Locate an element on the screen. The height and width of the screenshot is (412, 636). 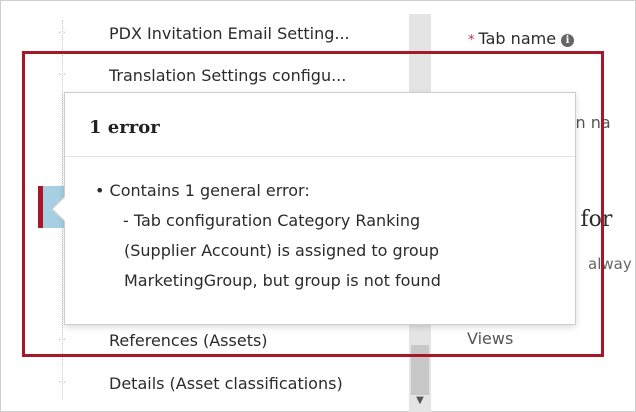
required-marker: * is located at coordinates (471, 40).